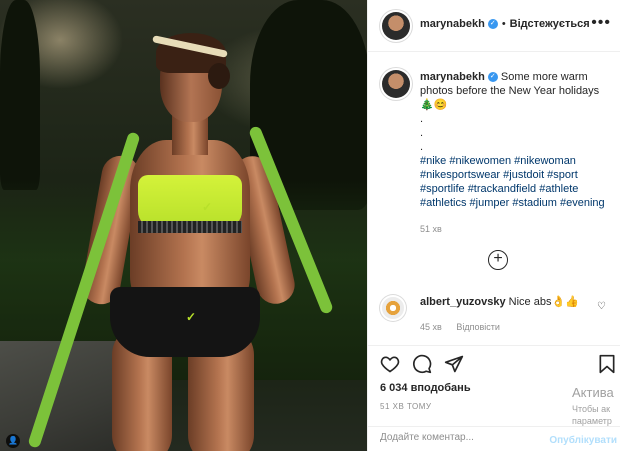 This screenshot has height=451, width=620. I want to click on follow-status-button: Відстежується, so click(550, 24).